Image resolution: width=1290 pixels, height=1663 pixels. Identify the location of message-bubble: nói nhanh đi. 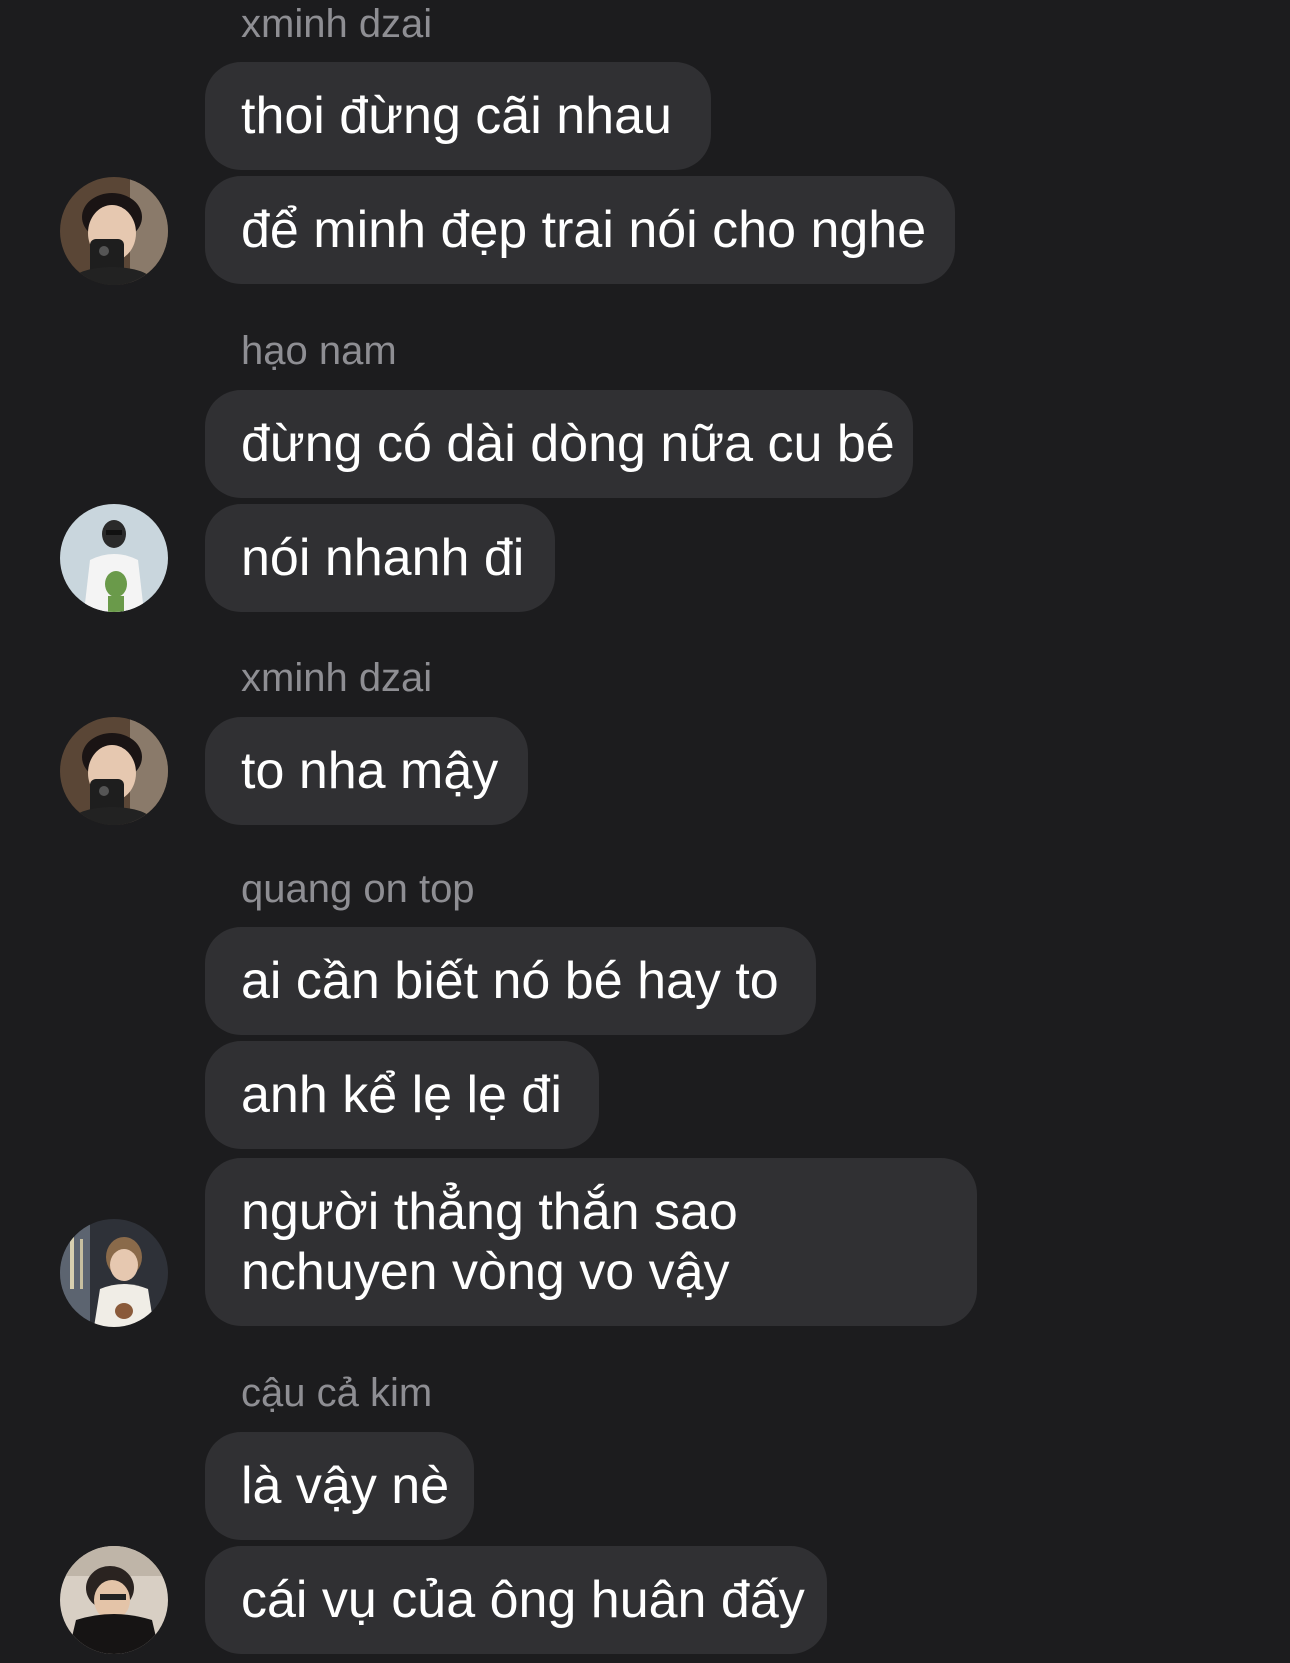
(380, 558).